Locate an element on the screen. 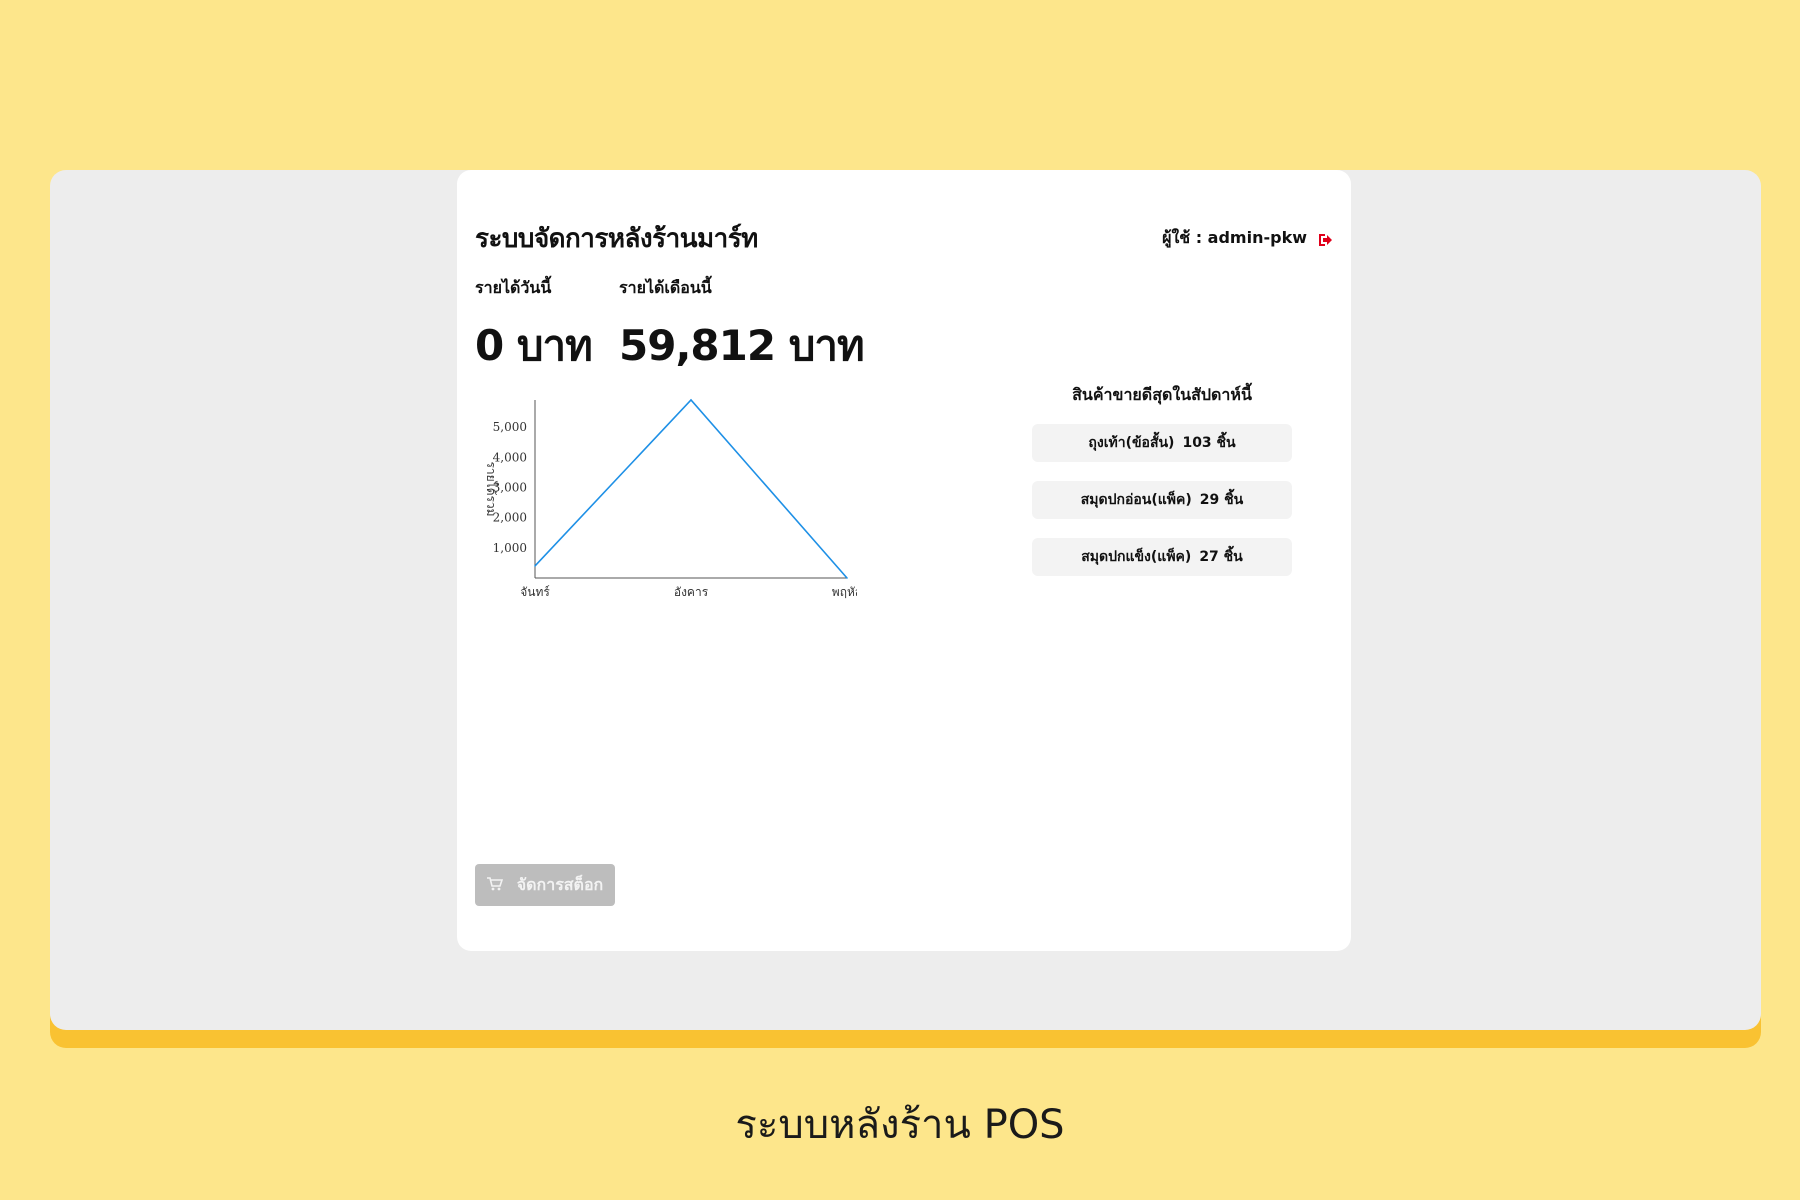  cart-icon is located at coordinates (494, 885).